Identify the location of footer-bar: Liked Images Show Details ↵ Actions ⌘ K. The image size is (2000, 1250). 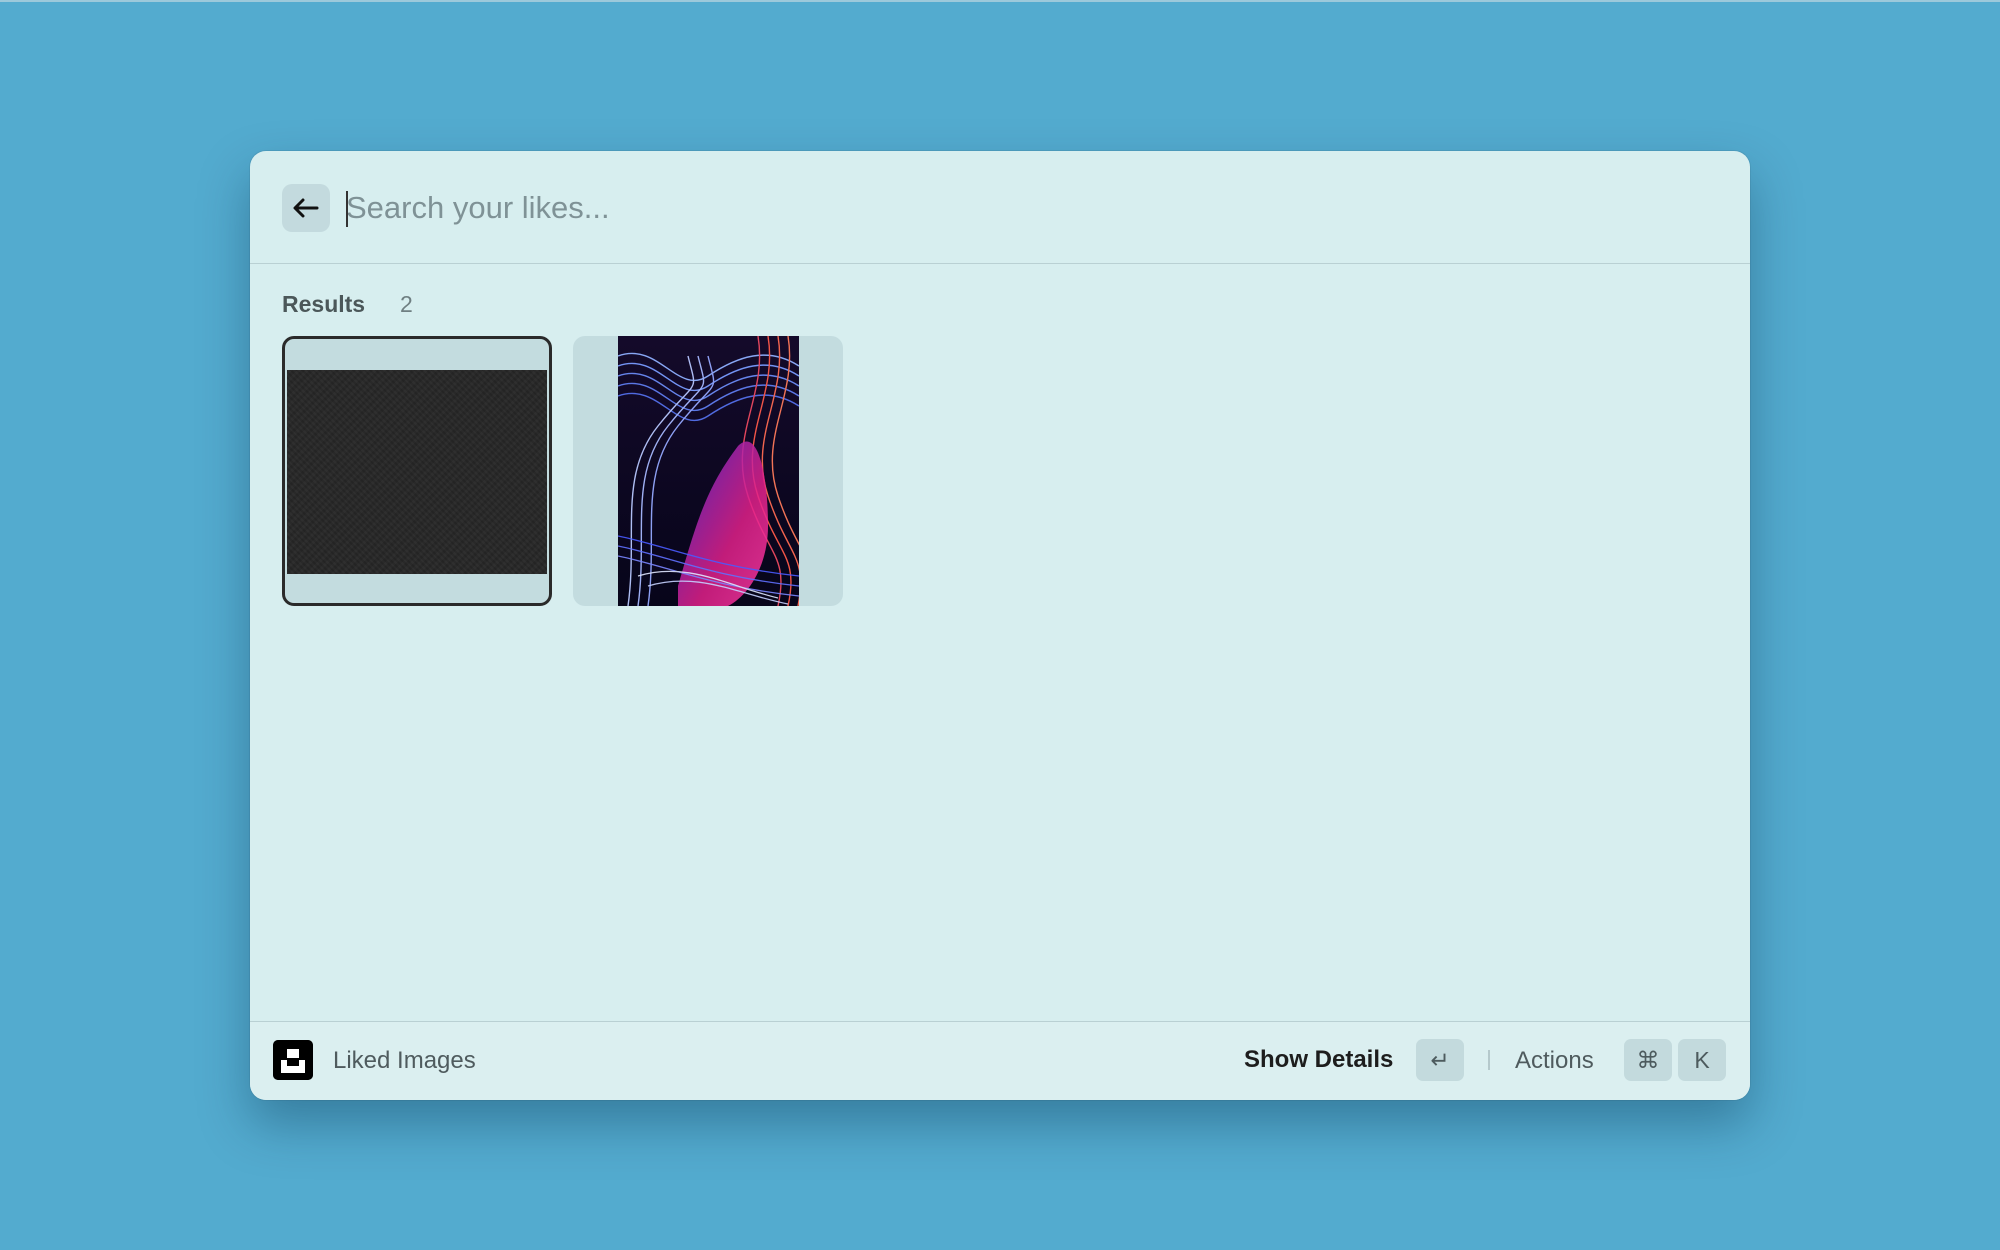
(1000, 1060).